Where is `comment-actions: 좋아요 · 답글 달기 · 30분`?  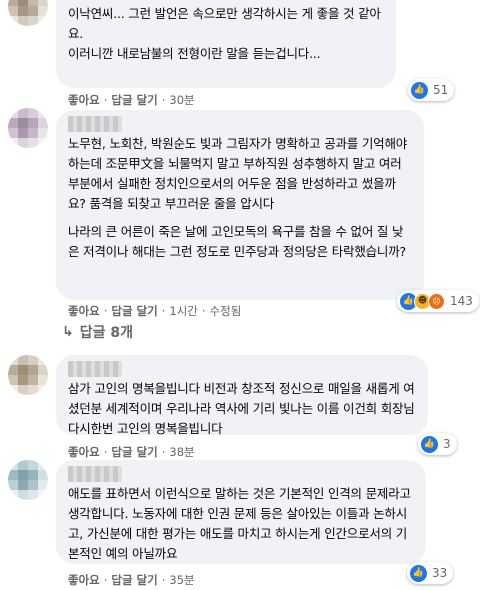
comment-actions: 좋아요 · 답글 달기 · 30분 is located at coordinates (131, 100).